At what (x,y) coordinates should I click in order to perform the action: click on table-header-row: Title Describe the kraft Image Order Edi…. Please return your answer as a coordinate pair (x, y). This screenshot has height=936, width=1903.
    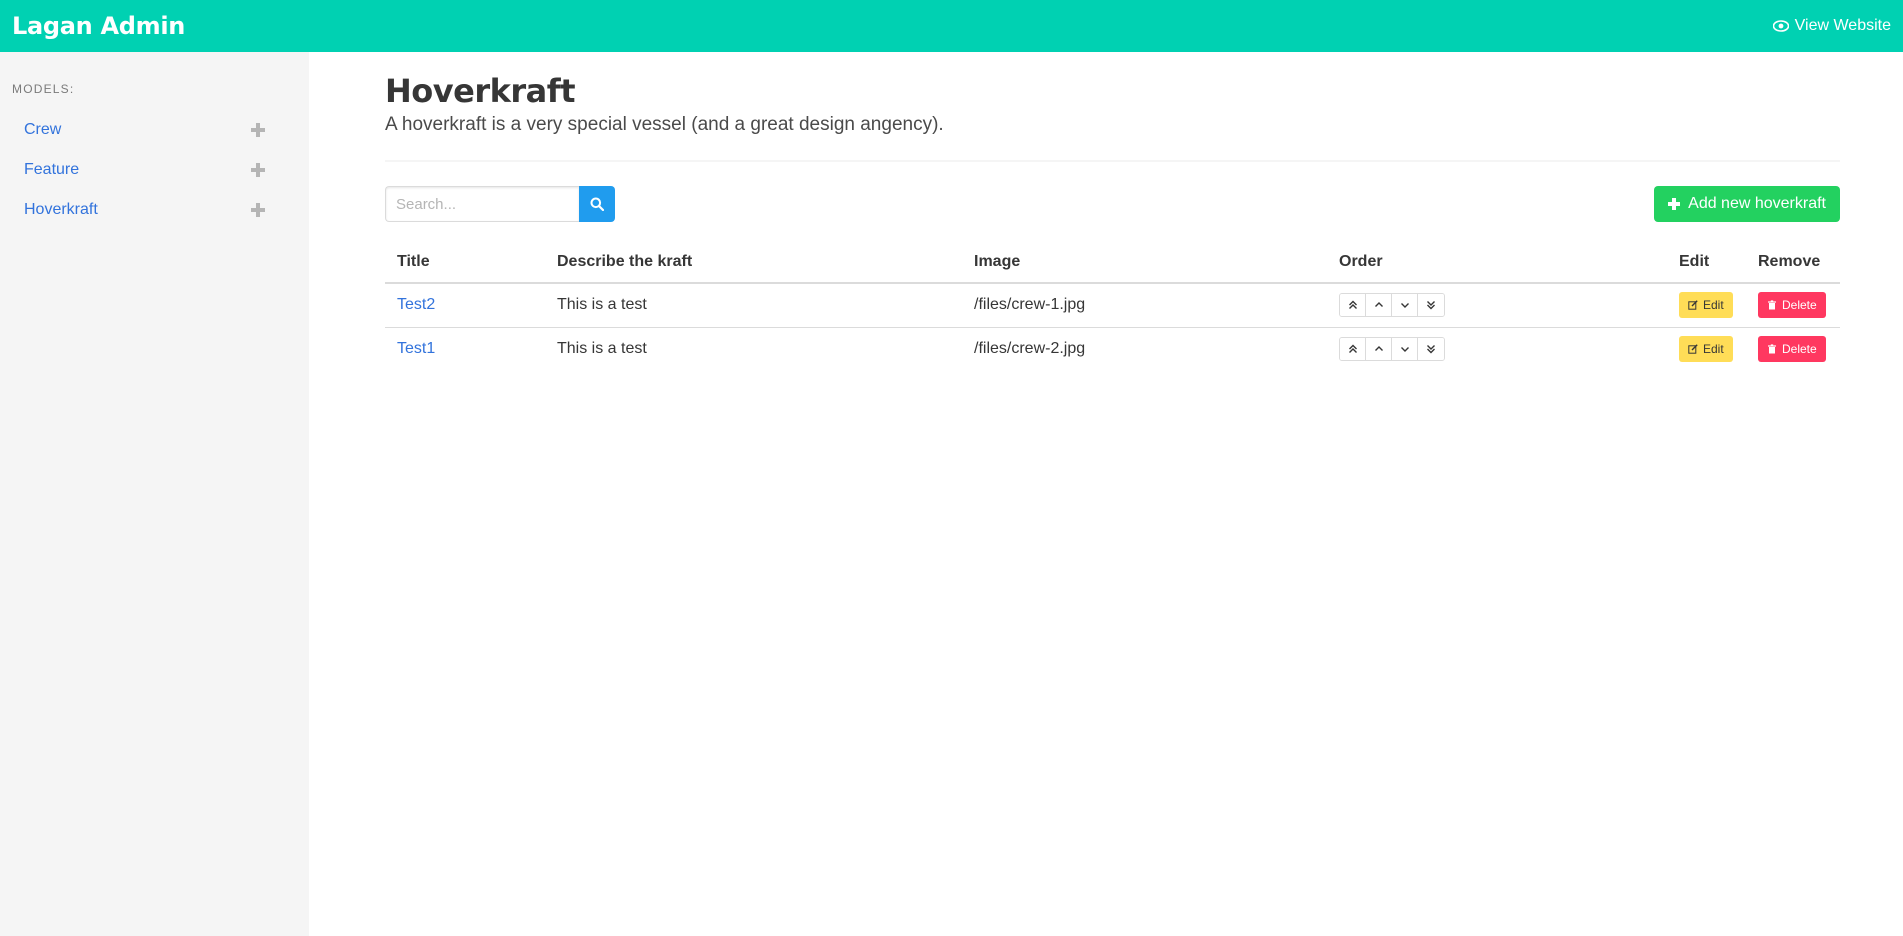
    Looking at the image, I should click on (1112, 263).